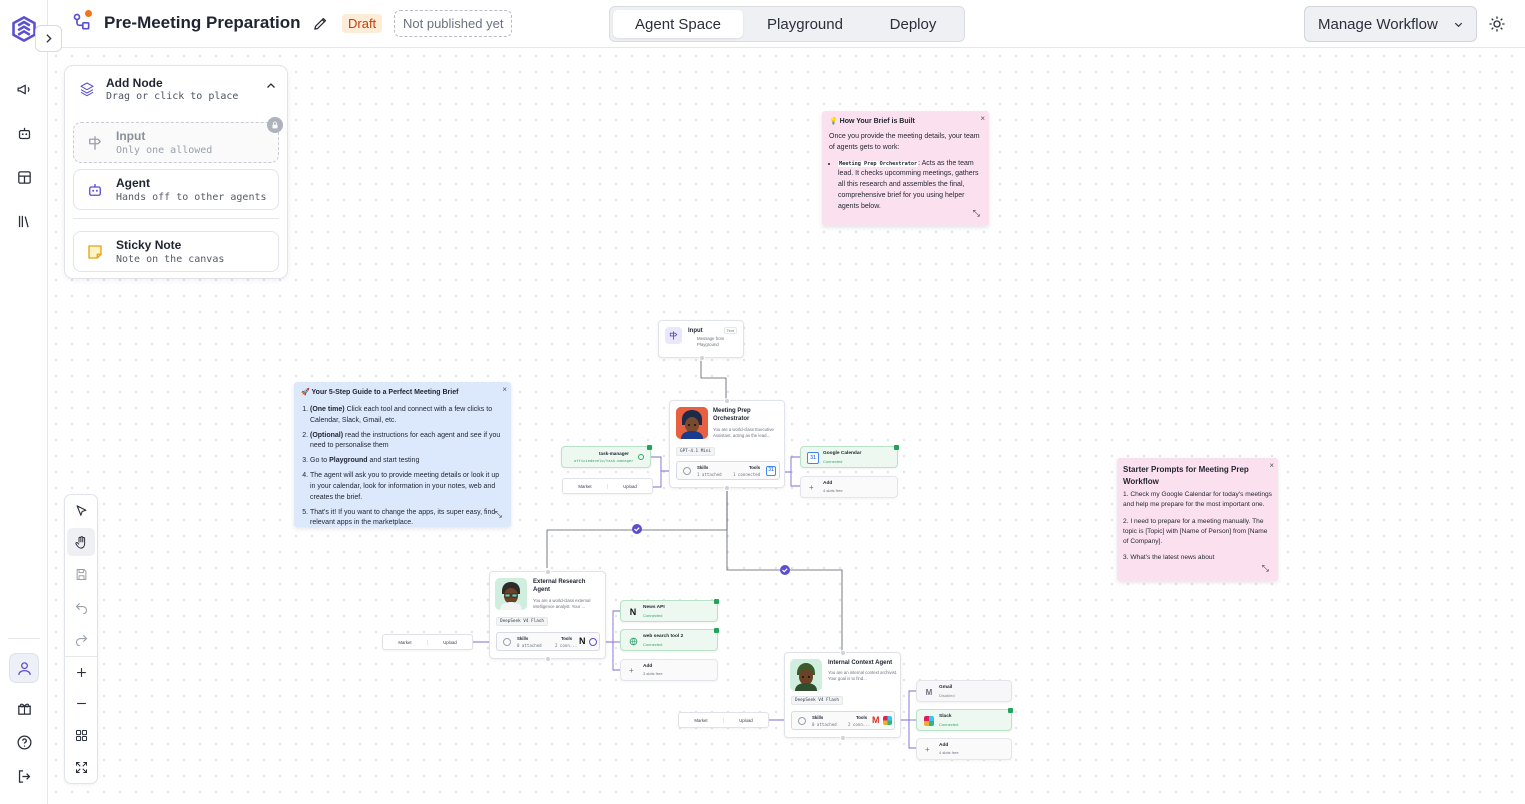  I want to click on tool-name: News API, so click(654, 607).